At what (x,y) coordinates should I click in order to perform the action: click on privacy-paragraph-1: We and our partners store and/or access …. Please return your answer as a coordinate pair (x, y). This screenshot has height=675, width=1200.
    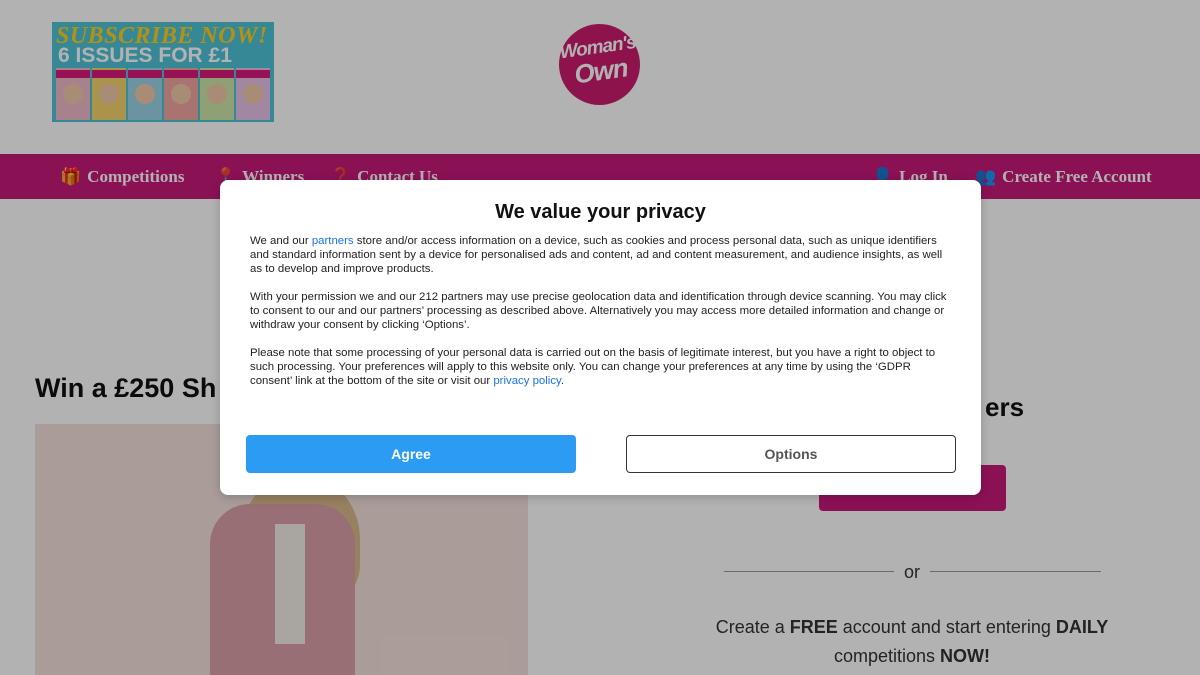
    Looking at the image, I should click on (596, 255).